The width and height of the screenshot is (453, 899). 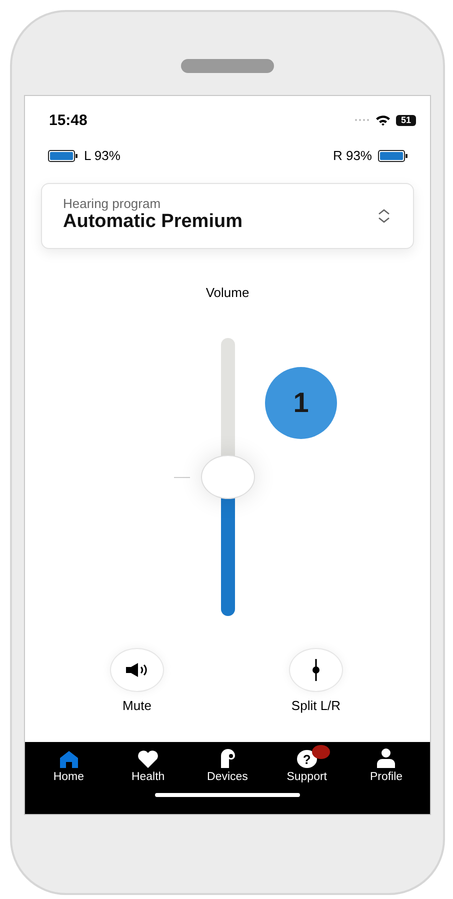 I want to click on phone-battery: 51, so click(x=406, y=120).